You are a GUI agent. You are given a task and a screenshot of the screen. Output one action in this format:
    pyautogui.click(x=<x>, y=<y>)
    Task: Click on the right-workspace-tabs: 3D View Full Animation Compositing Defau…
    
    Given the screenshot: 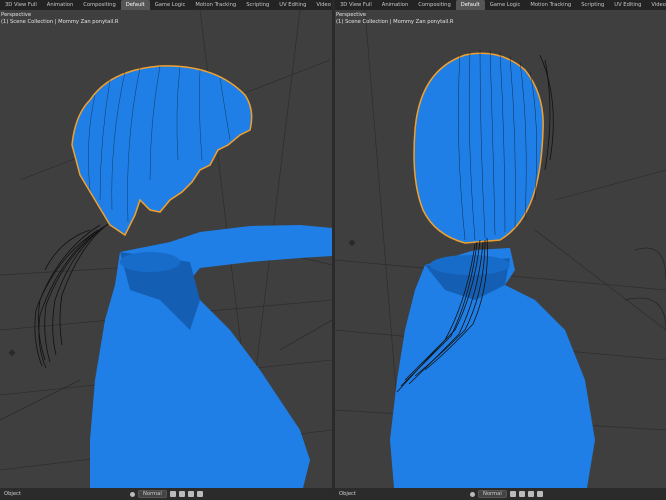 What is the action you would take?
    pyautogui.click(x=500, y=5)
    